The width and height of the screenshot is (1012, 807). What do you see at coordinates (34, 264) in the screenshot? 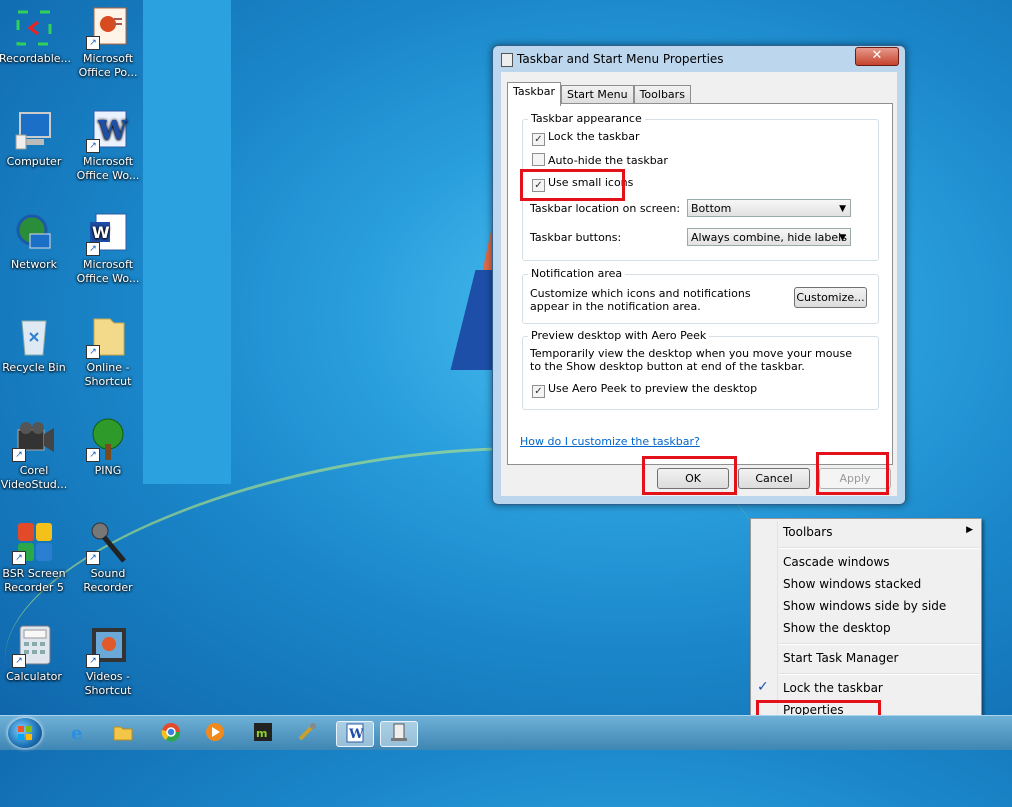
I see `desktop-icon-label: Network` at bounding box center [34, 264].